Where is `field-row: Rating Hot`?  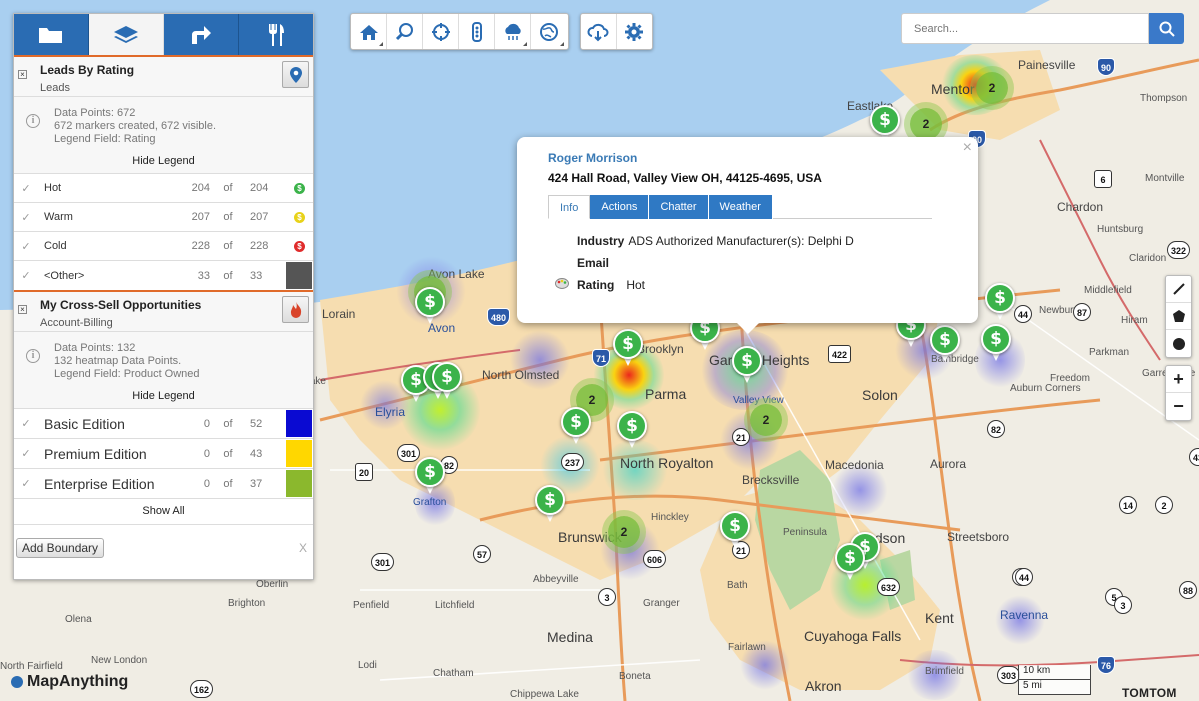
field-row: Rating Hot is located at coordinates (611, 285).